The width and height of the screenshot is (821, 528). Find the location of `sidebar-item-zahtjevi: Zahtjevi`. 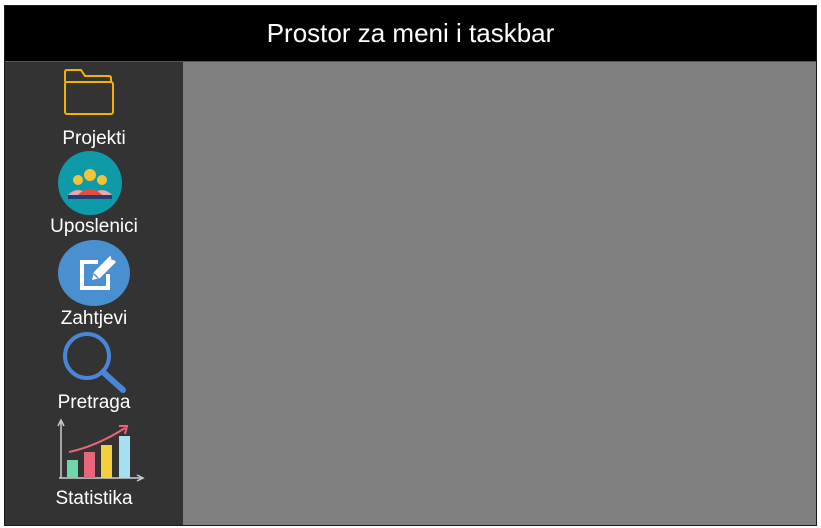

sidebar-item-zahtjevi: Zahtjevi is located at coordinates (94, 285).